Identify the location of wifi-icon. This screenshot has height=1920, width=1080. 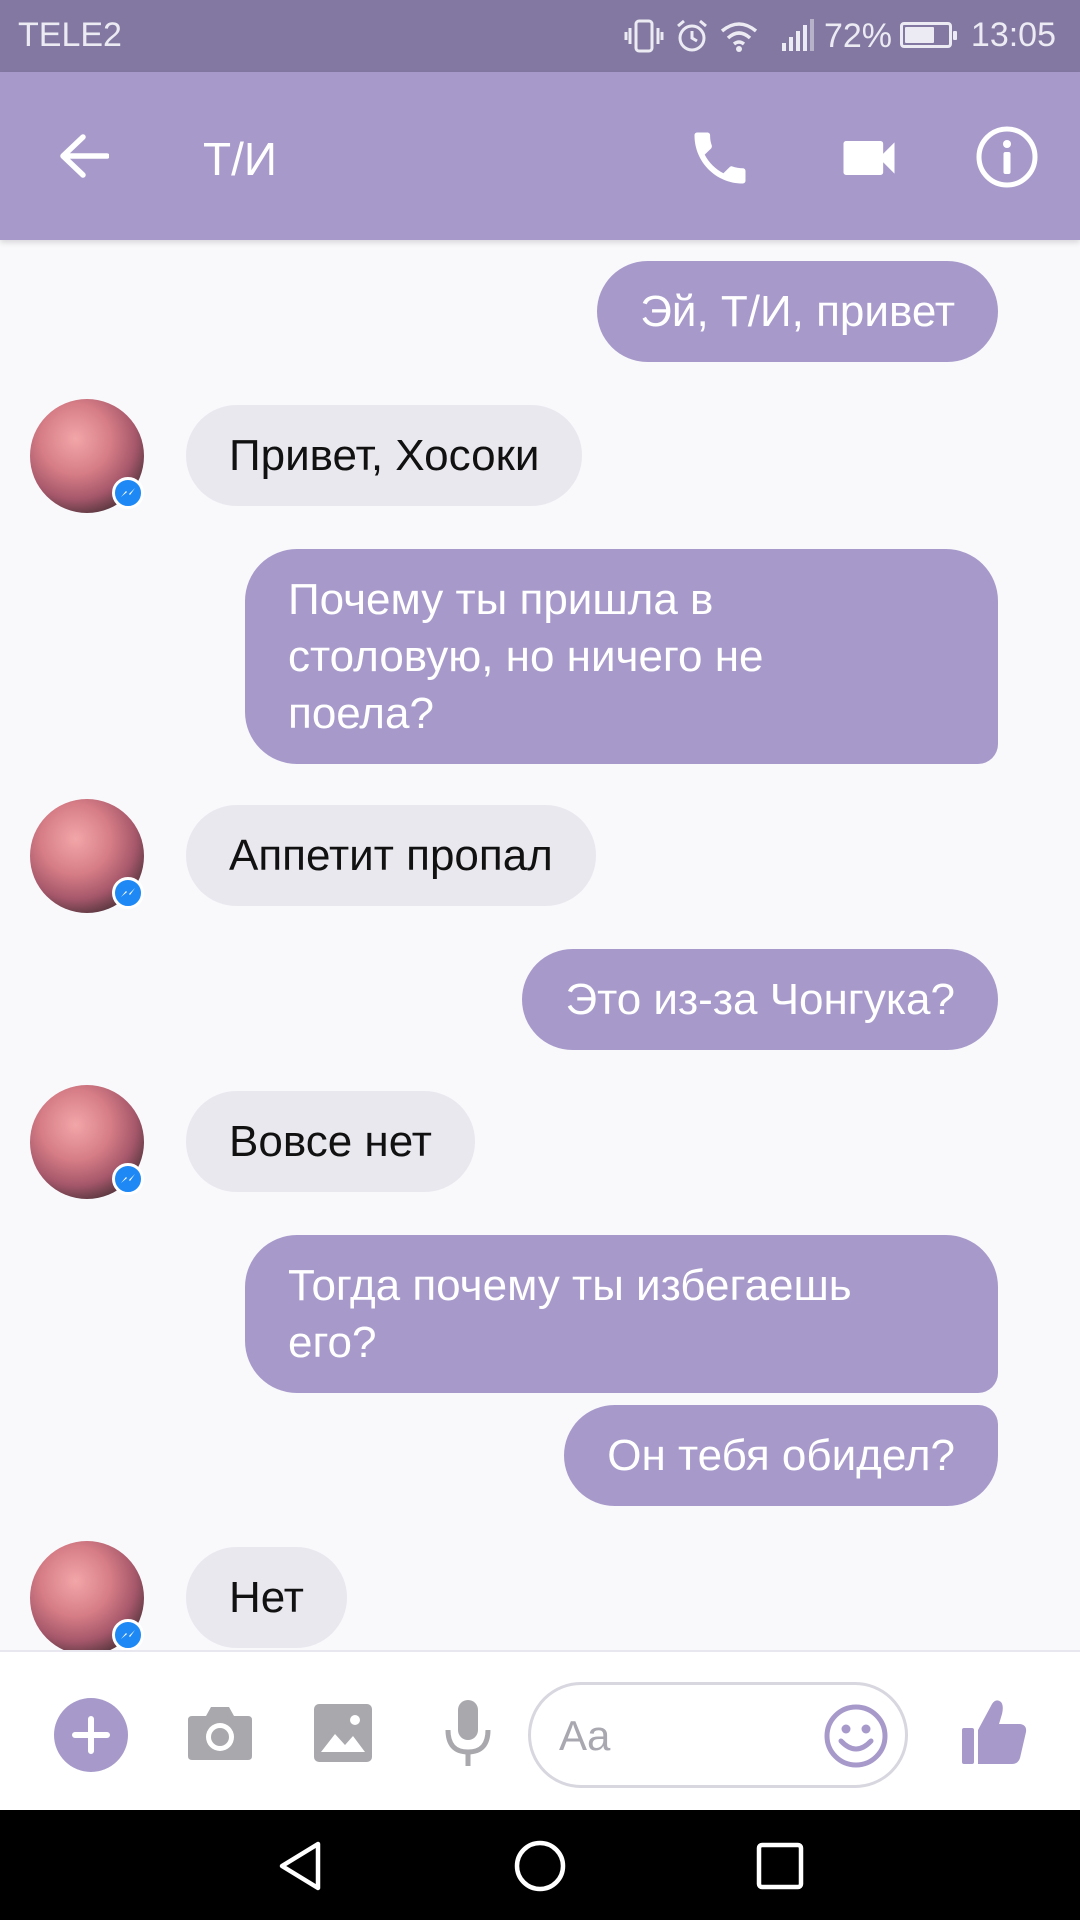
(739, 37).